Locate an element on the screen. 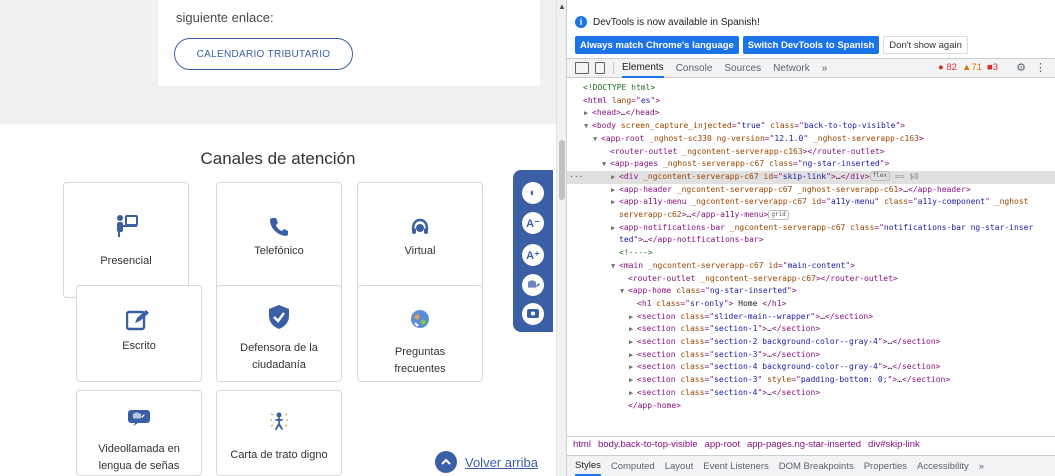 This screenshot has width=1055, height=476. issue-counters: ● 82 ▲71 ■3 is located at coordinates (968, 67).